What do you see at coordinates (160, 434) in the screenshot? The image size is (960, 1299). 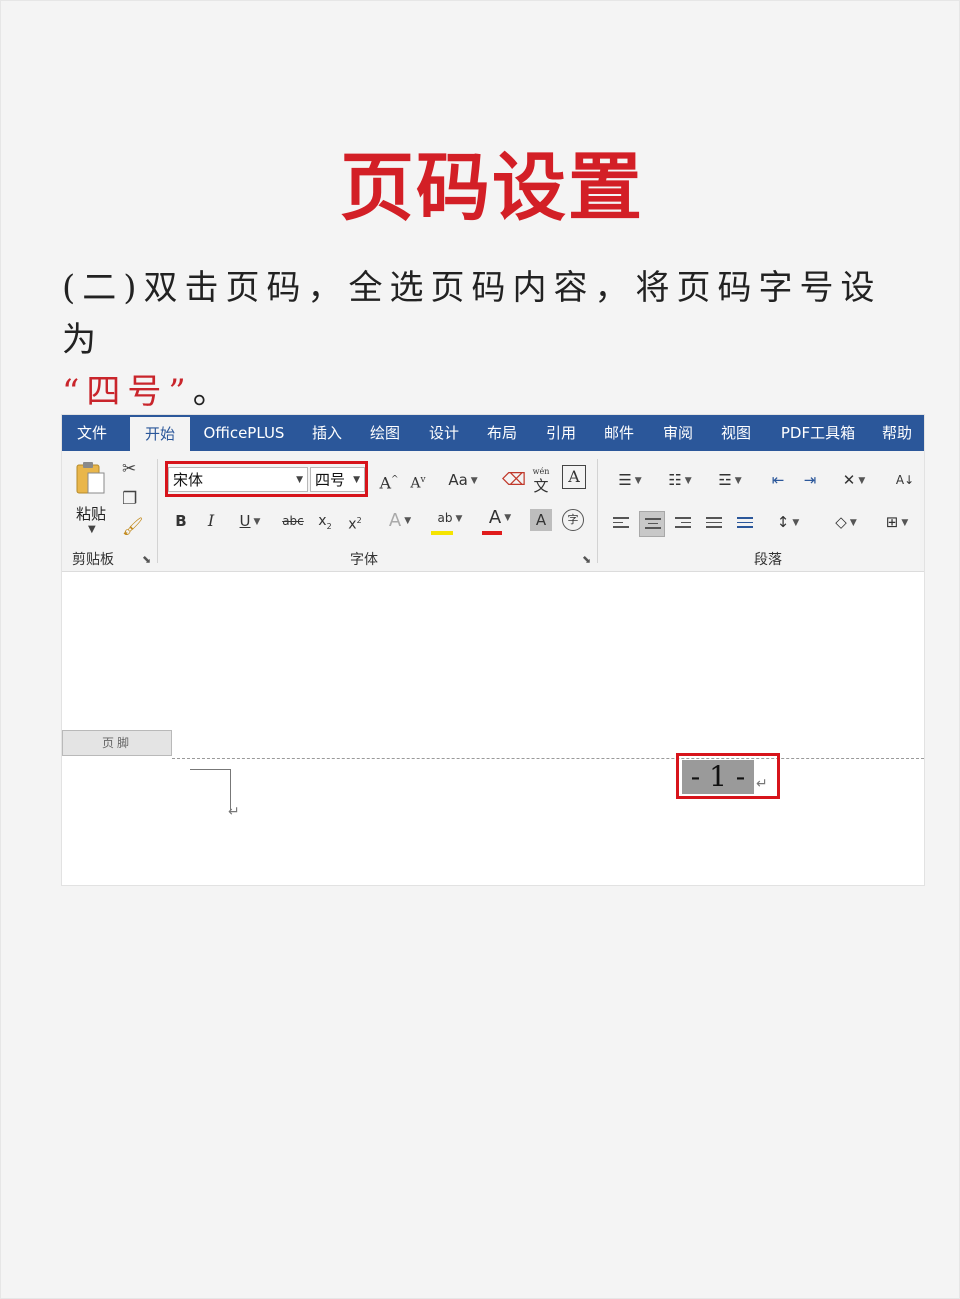 I see `tab-home: 开始` at bounding box center [160, 434].